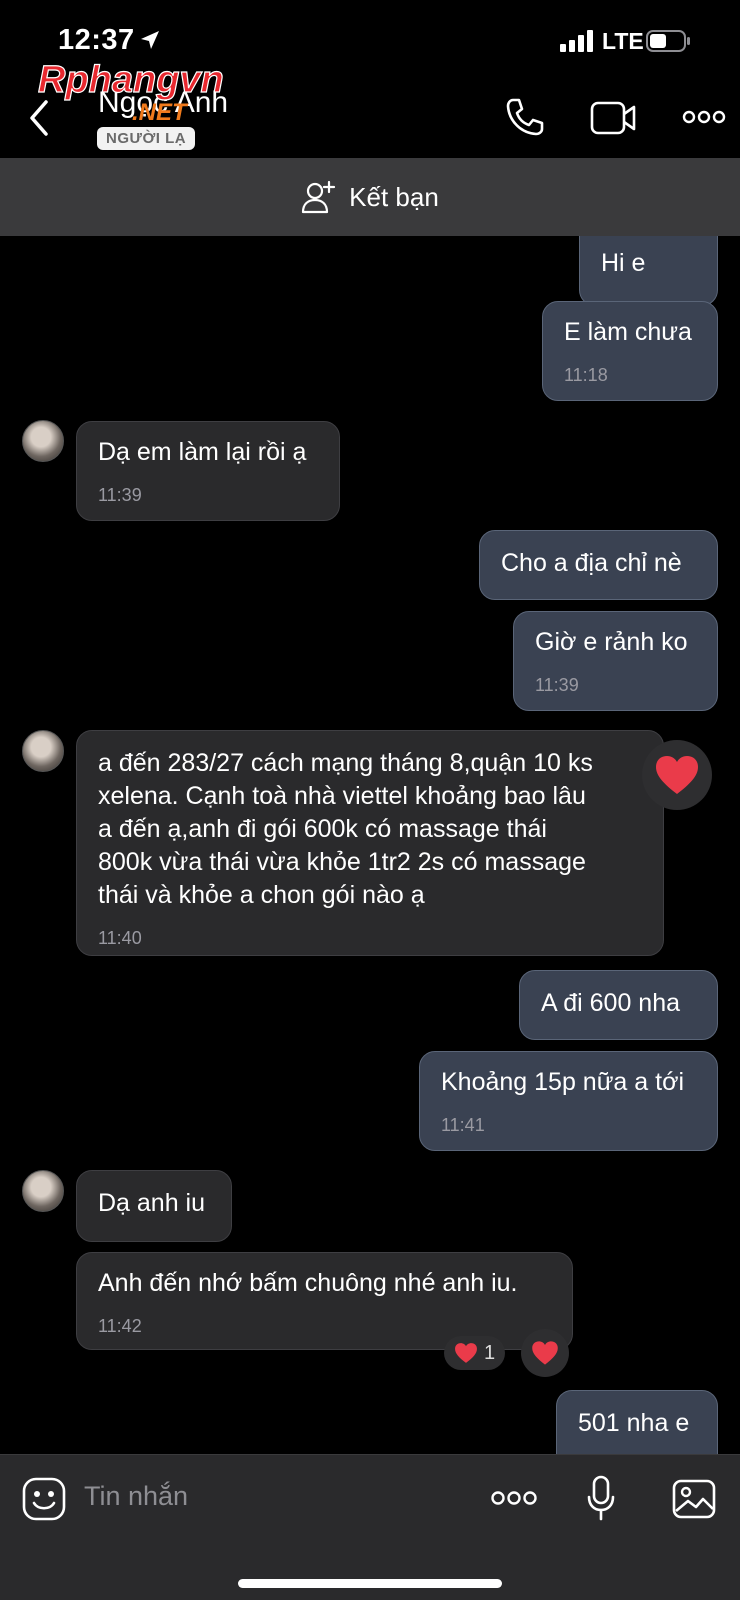 This screenshot has height=1600, width=740. I want to click on add-friend-icon, so click(319, 197).